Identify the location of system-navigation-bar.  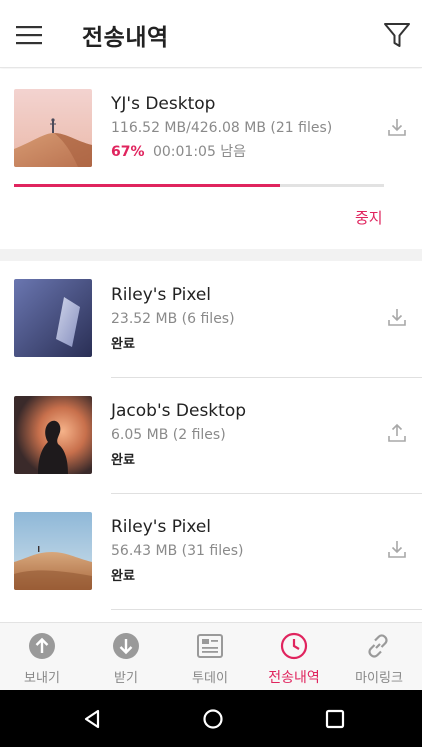
(211, 718).